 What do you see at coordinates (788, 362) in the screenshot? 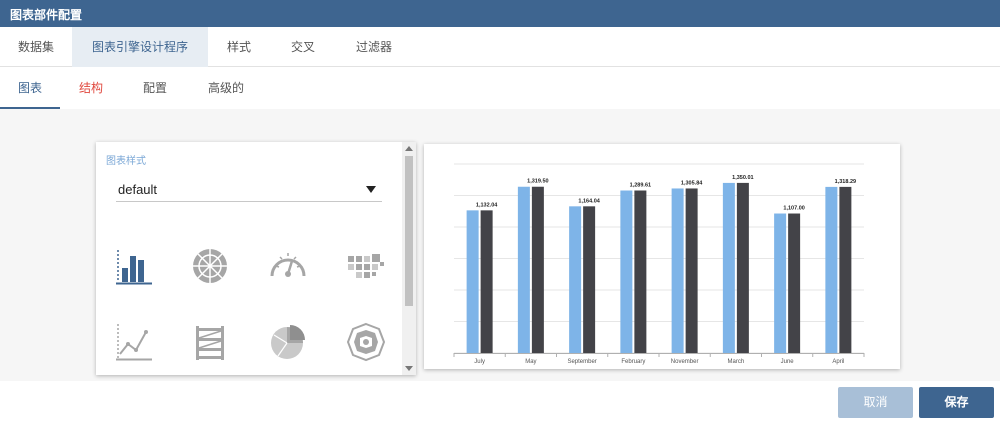
I see `x-tick-label: June` at bounding box center [788, 362].